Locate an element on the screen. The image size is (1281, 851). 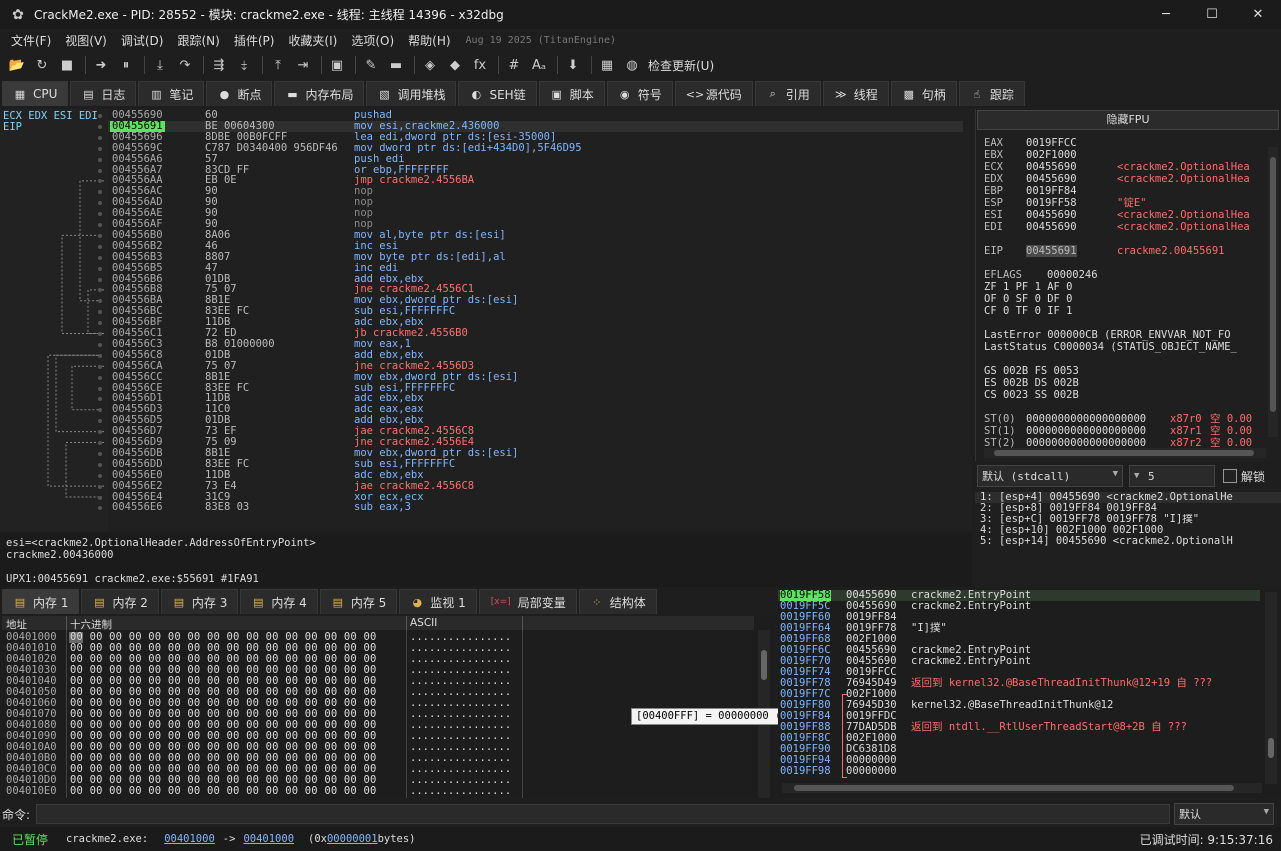
flags-row: OF 0 SF 0 DF 0 is located at coordinates (1125, 299).